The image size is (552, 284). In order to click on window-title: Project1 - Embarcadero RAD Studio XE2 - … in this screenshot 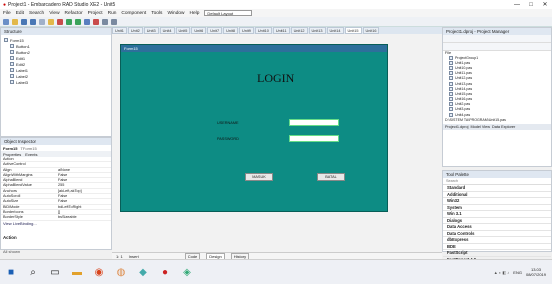, I will do `click(62, 4)`.